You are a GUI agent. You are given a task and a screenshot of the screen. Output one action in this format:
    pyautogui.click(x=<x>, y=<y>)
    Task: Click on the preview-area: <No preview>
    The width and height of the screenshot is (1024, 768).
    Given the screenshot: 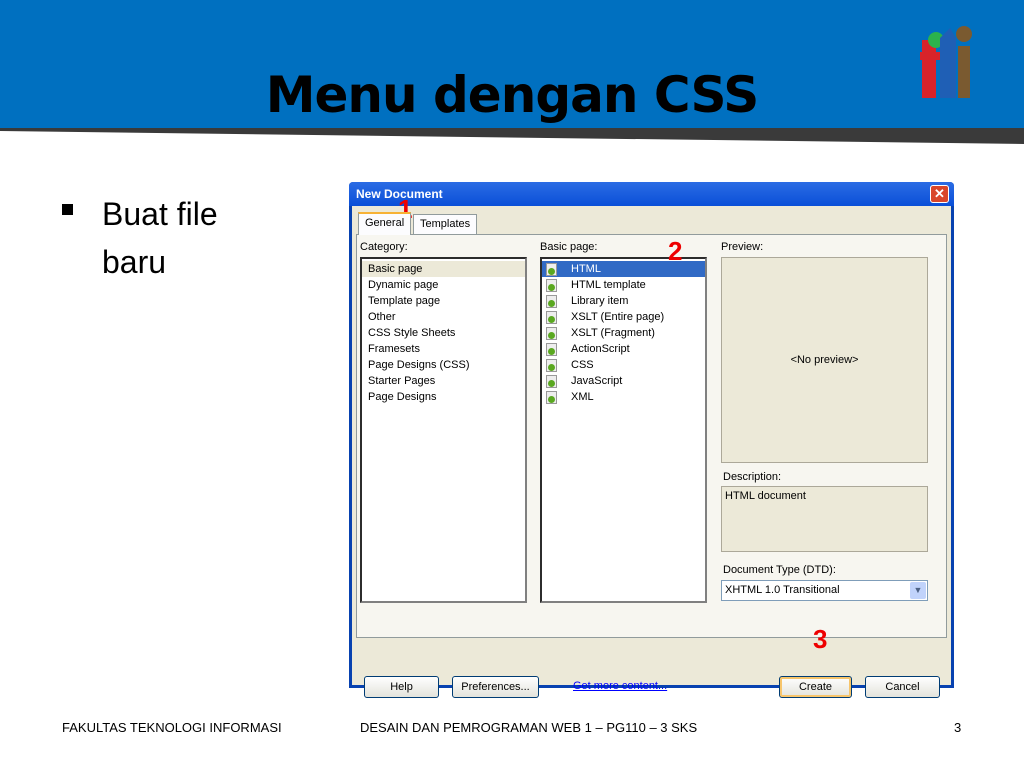 What is the action you would take?
    pyautogui.click(x=824, y=360)
    